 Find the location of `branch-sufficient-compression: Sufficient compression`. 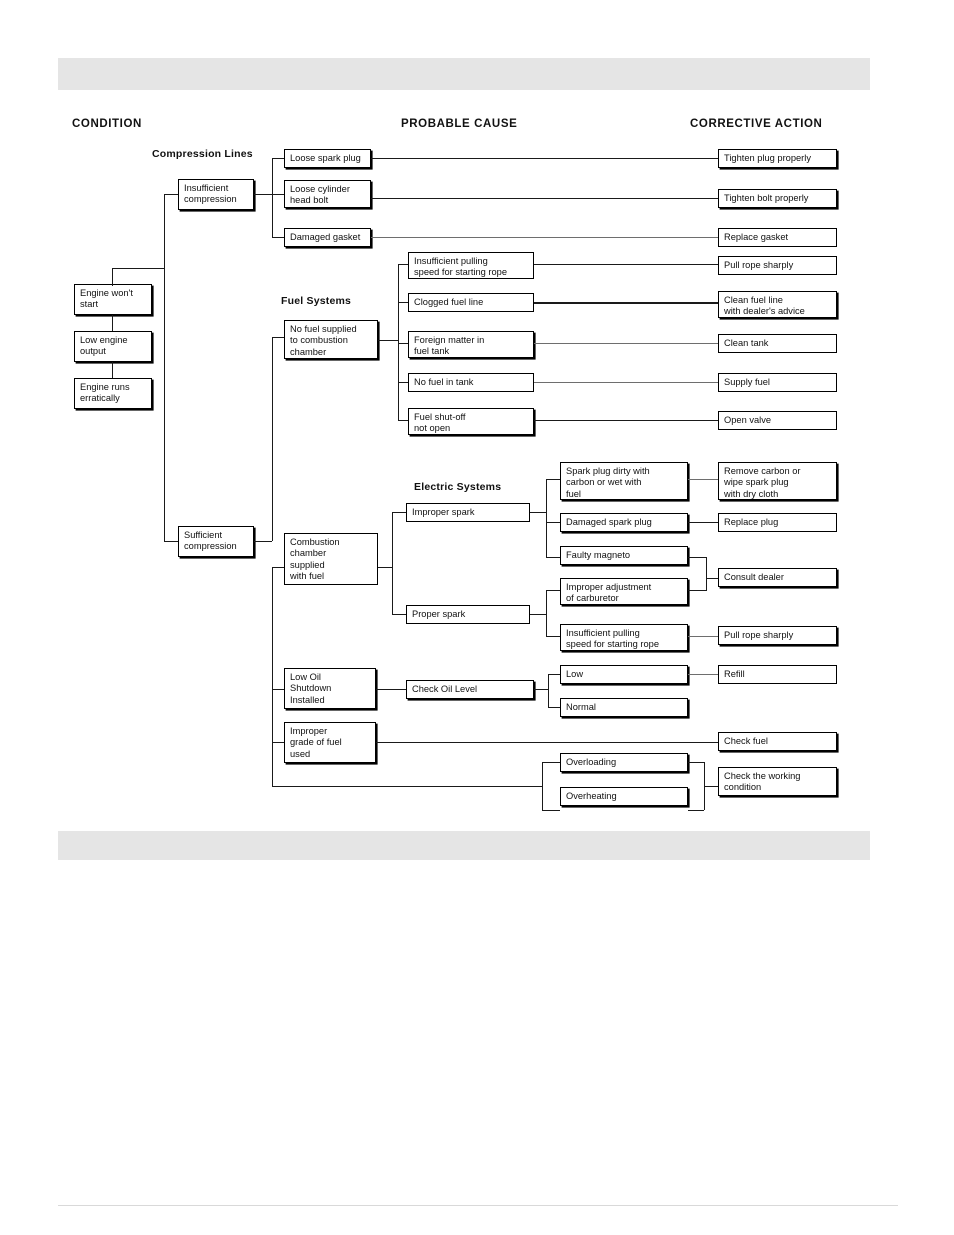

branch-sufficient-compression: Sufficient compression is located at coordinates (216, 541).